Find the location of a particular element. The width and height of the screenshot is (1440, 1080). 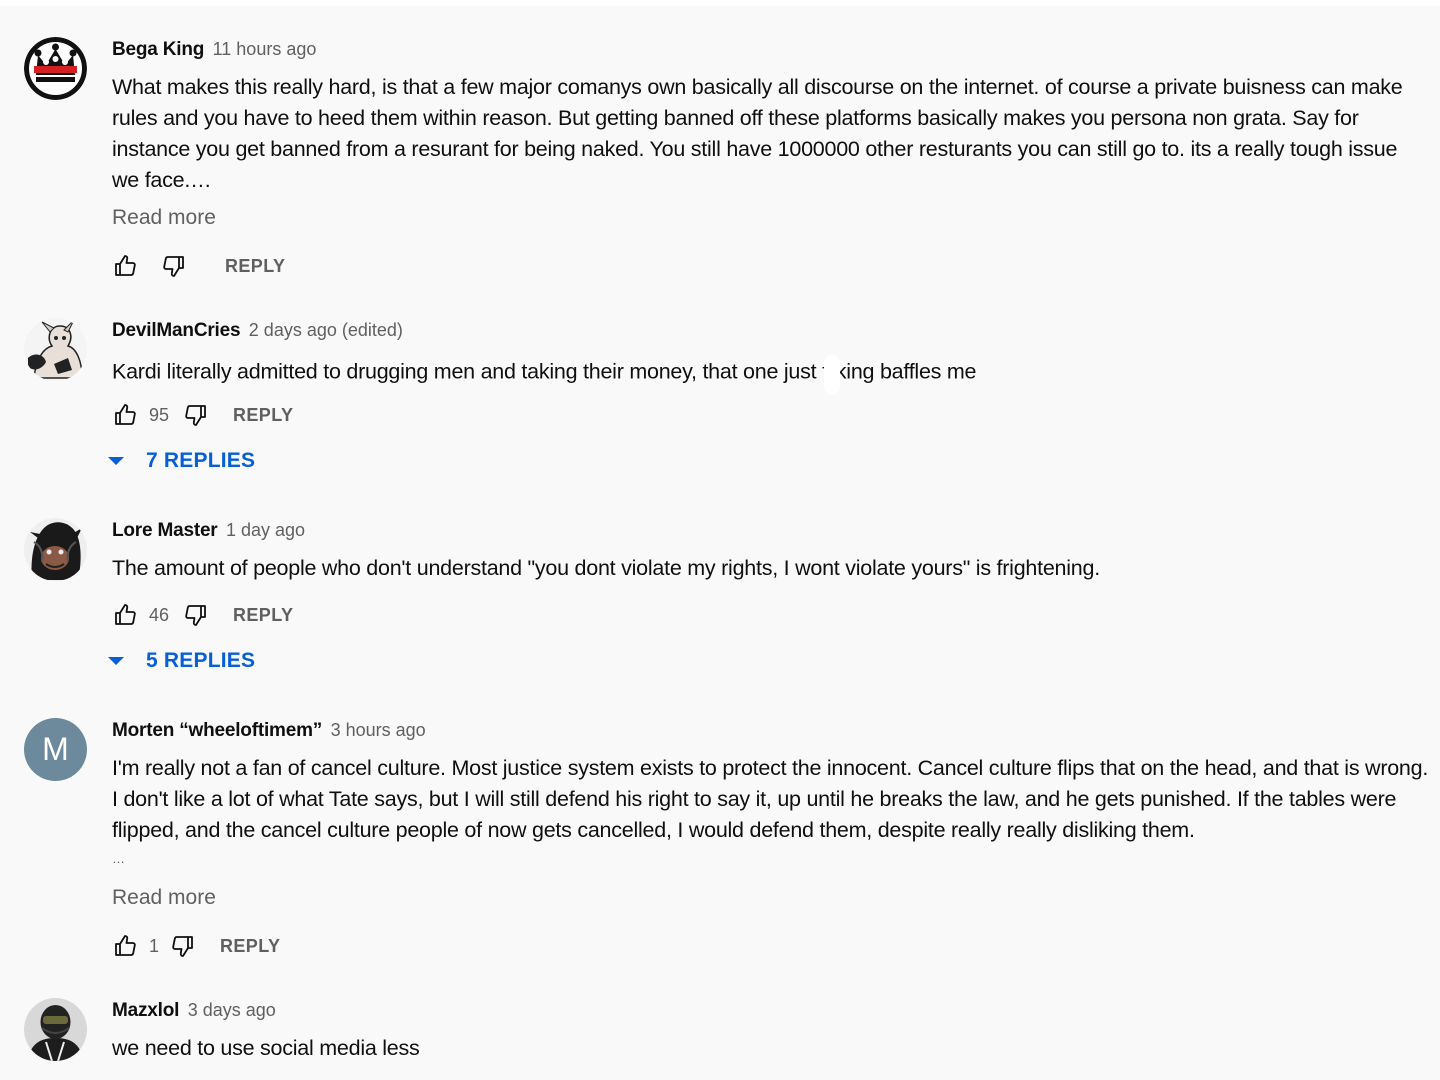

comment-timestamp: 11 hours ago is located at coordinates (265, 49).